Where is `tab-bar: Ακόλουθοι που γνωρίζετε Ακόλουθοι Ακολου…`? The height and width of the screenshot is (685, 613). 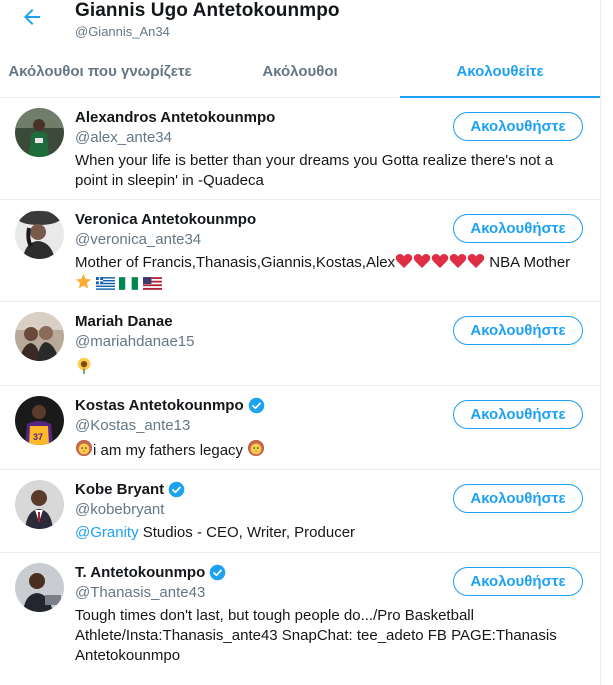
tab-bar: Ακόλουθοι που γνωρίζετε Ακόλουθοι Ακολου… is located at coordinates (300, 75).